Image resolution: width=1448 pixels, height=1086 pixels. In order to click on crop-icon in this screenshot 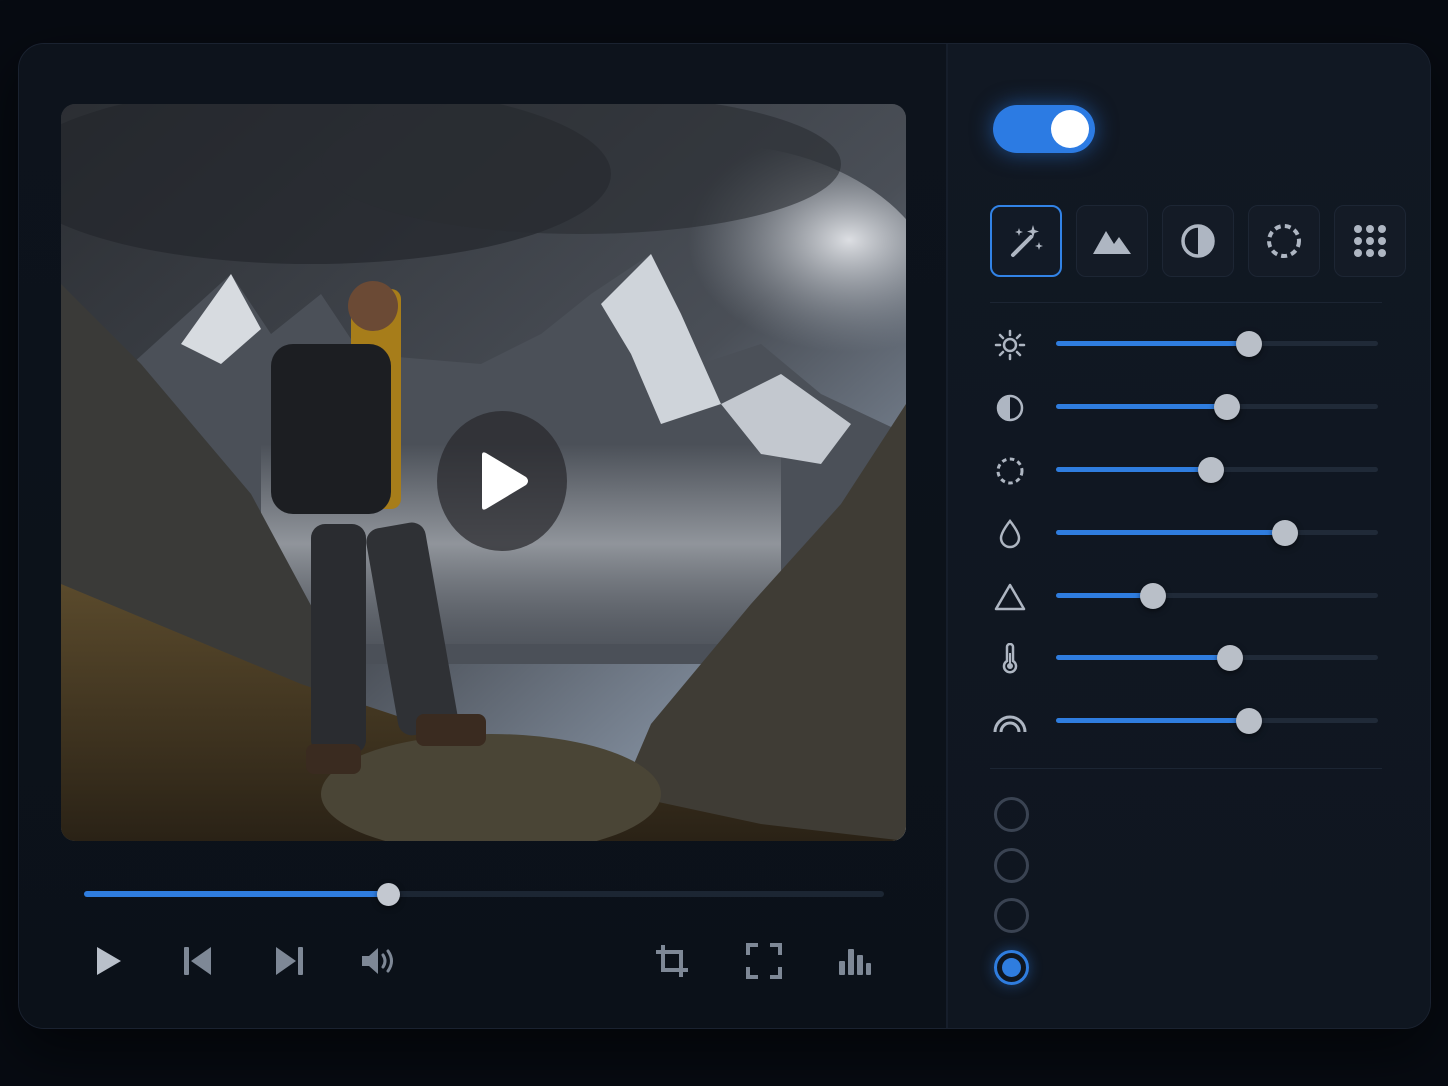, I will do `click(672, 961)`.